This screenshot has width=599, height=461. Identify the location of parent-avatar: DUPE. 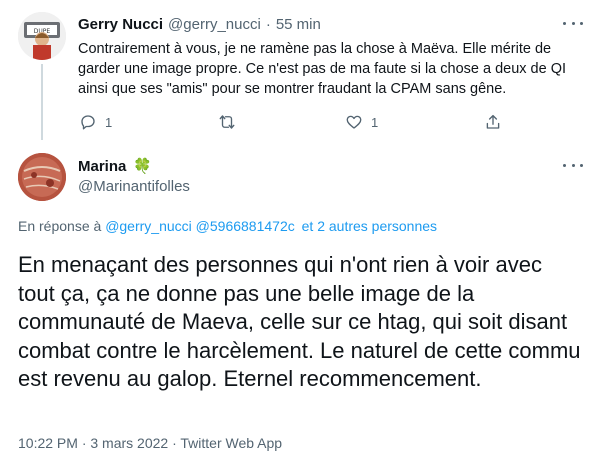
(42, 36).